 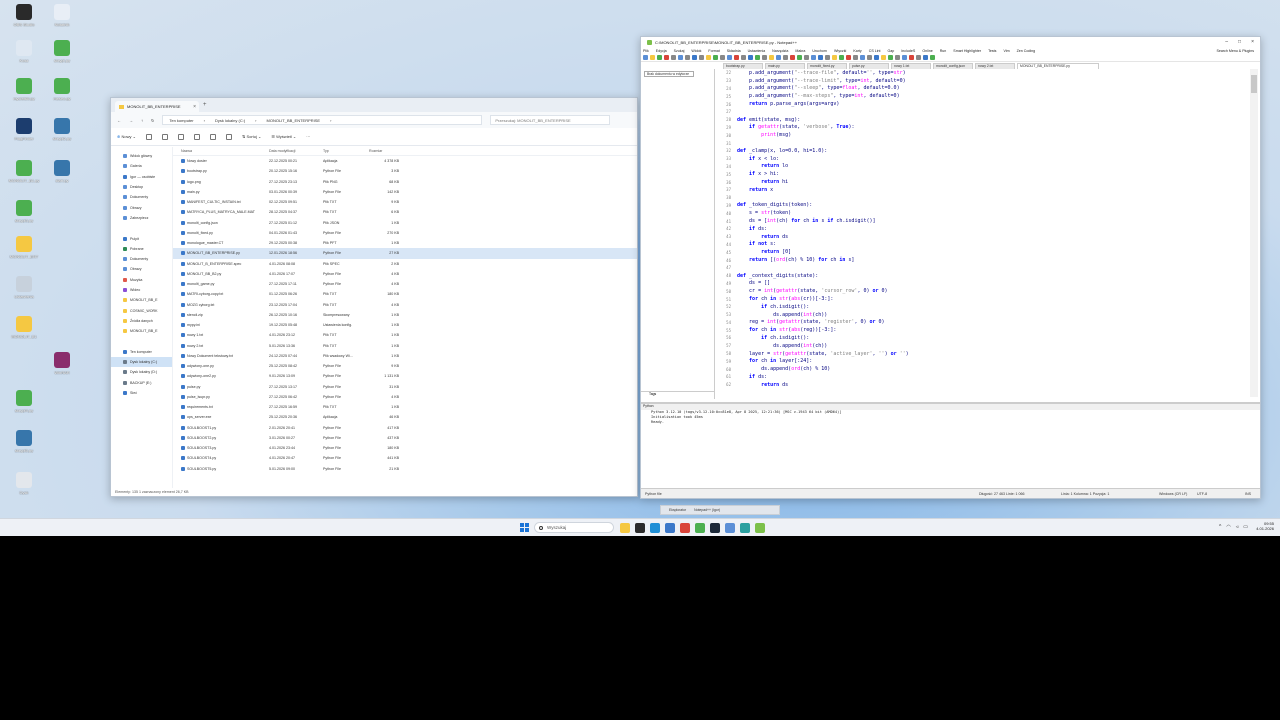 What do you see at coordinates (405, 335) in the screenshot?
I see `file-row: nowy 1.txt 4.01.2026 23:12 Plik TXT 1 KB` at bounding box center [405, 335].